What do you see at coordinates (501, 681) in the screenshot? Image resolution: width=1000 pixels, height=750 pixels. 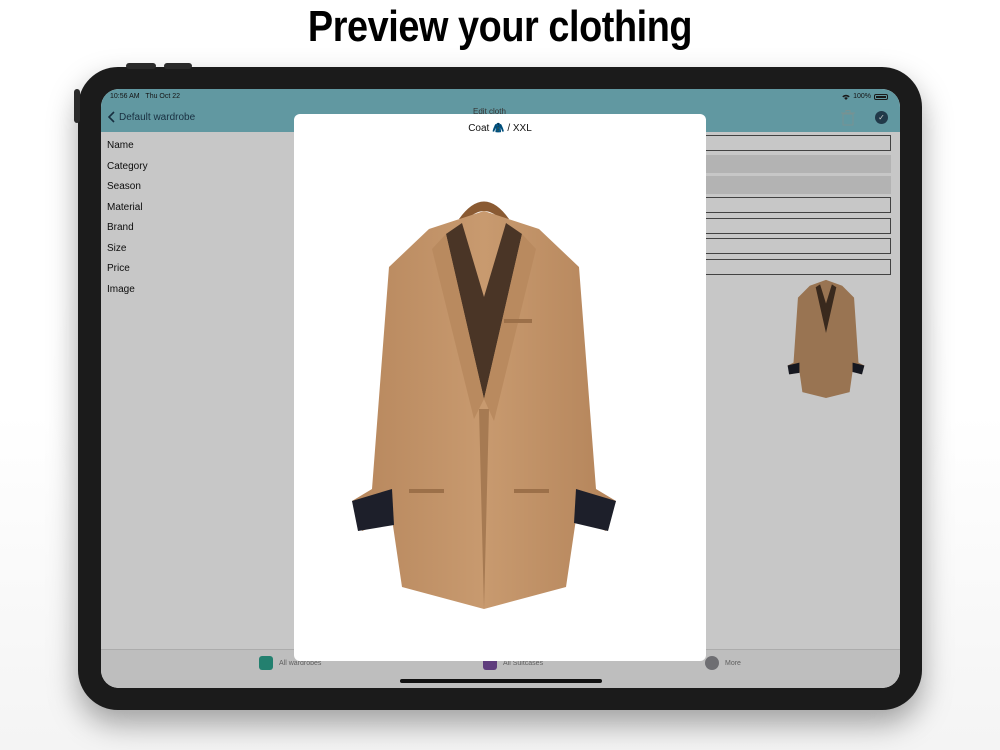 I see `home-indicator` at bounding box center [501, 681].